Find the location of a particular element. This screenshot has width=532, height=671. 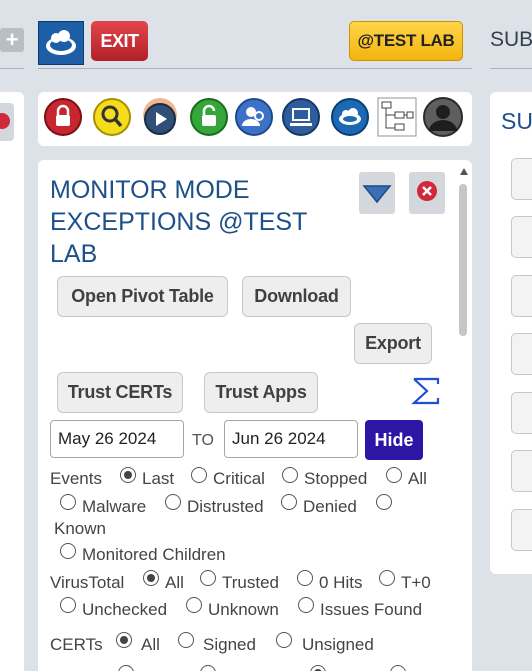

events-all-label: All is located at coordinates (417, 478).